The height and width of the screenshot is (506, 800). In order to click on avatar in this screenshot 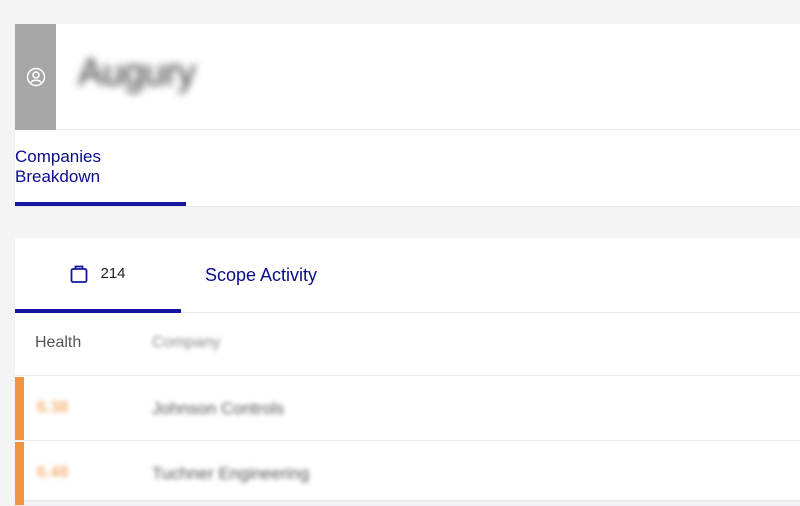, I will do `click(35, 77)`.